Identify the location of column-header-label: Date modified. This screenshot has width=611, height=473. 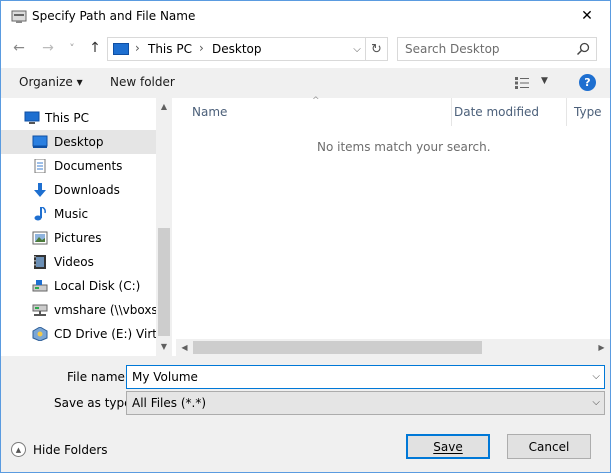
(497, 112).